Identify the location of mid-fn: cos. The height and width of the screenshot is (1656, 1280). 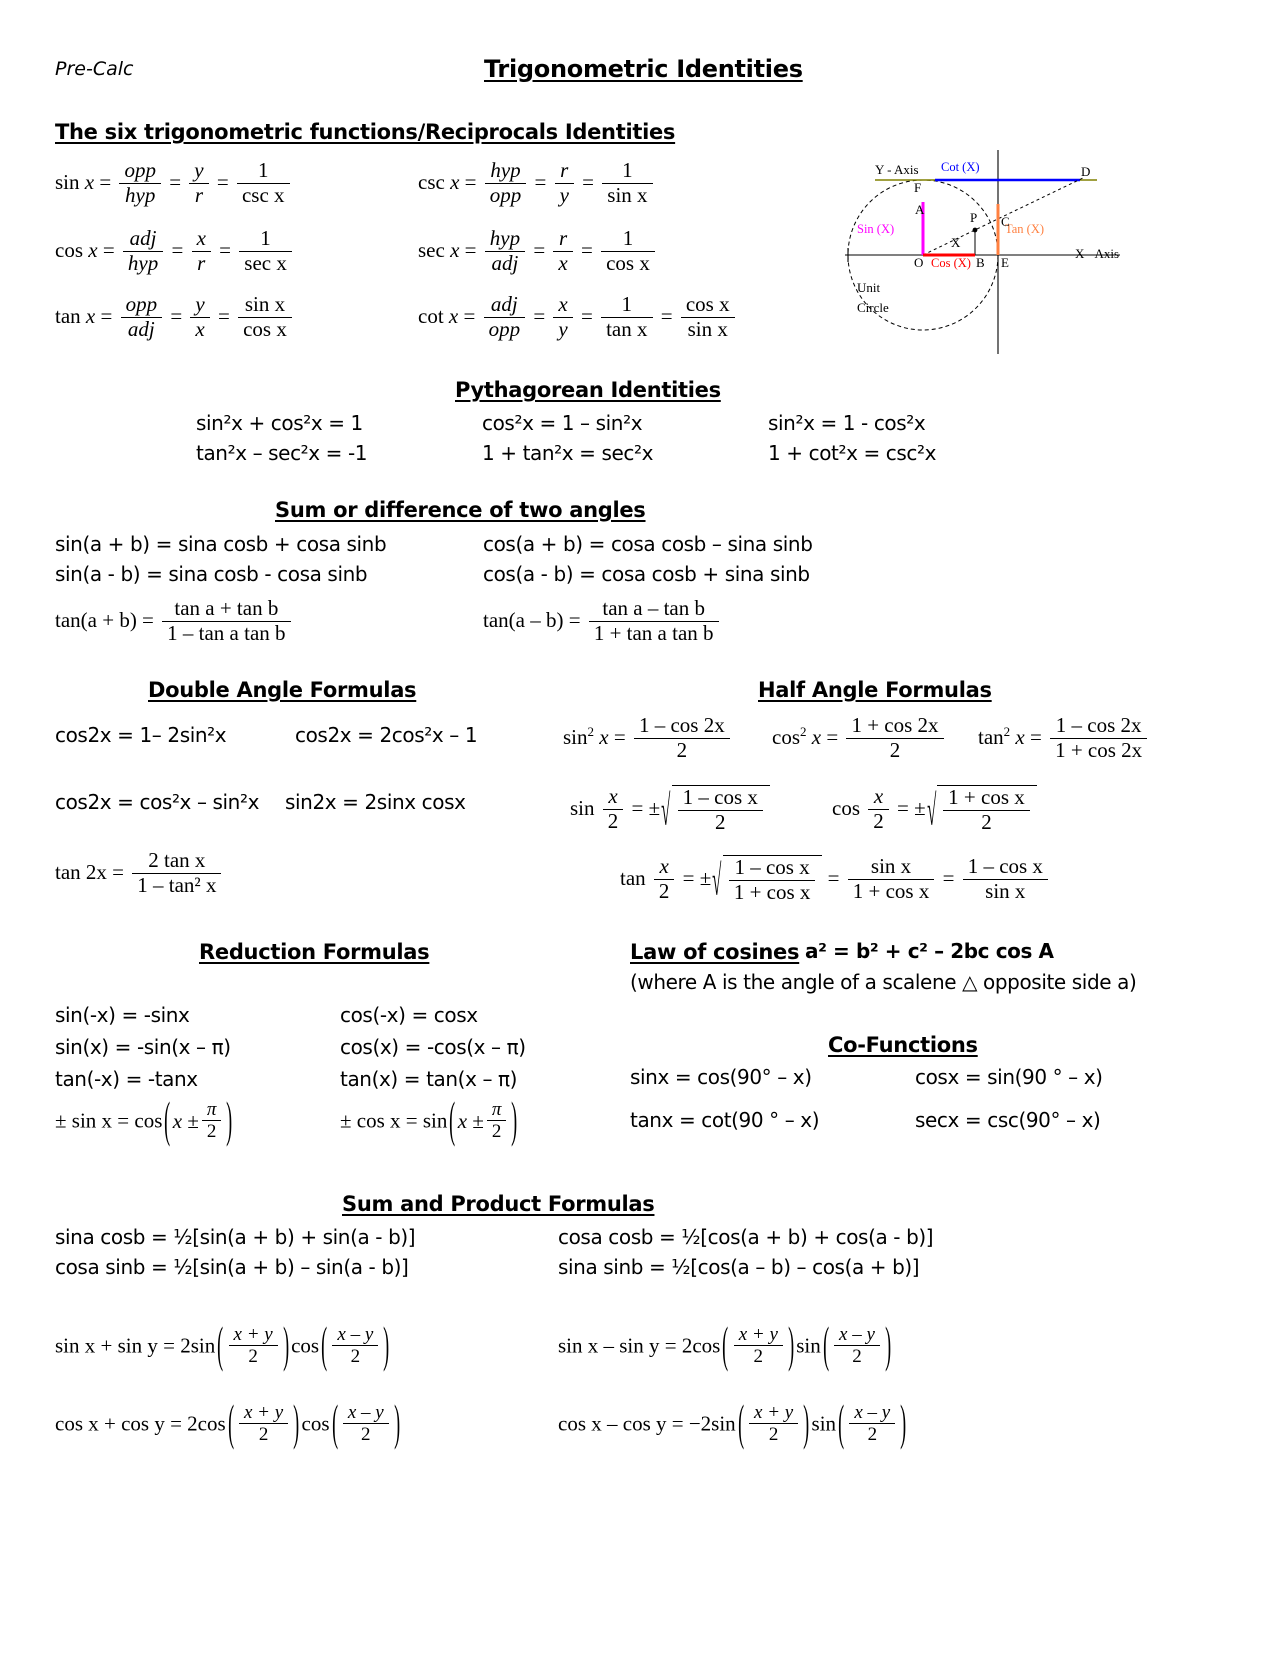
(315, 1423).